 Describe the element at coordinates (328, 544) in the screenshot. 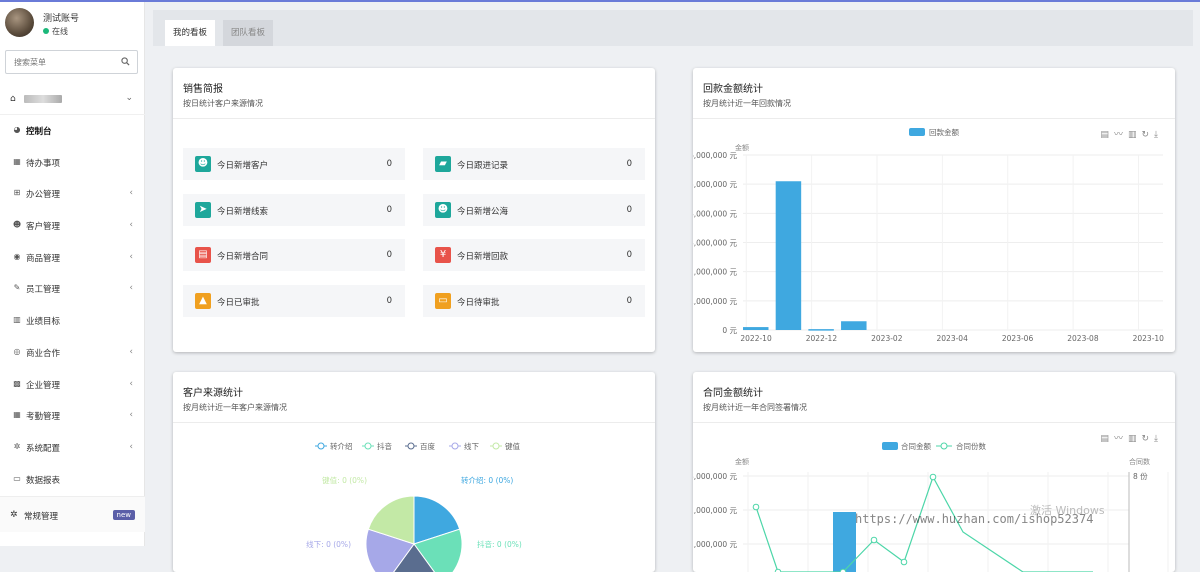

I see `slice-label: 线下: 0 (0%)` at that location.